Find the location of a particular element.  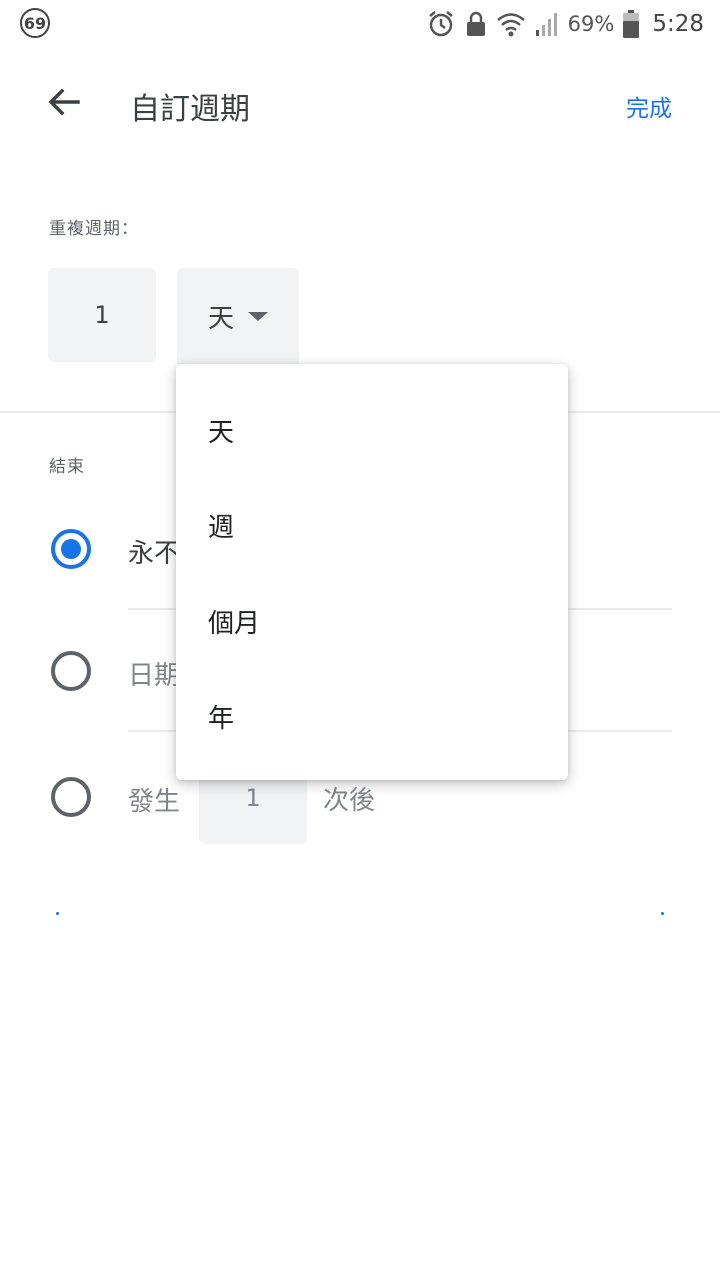

option-occurrences-label: 發生 is located at coordinates (154, 802).